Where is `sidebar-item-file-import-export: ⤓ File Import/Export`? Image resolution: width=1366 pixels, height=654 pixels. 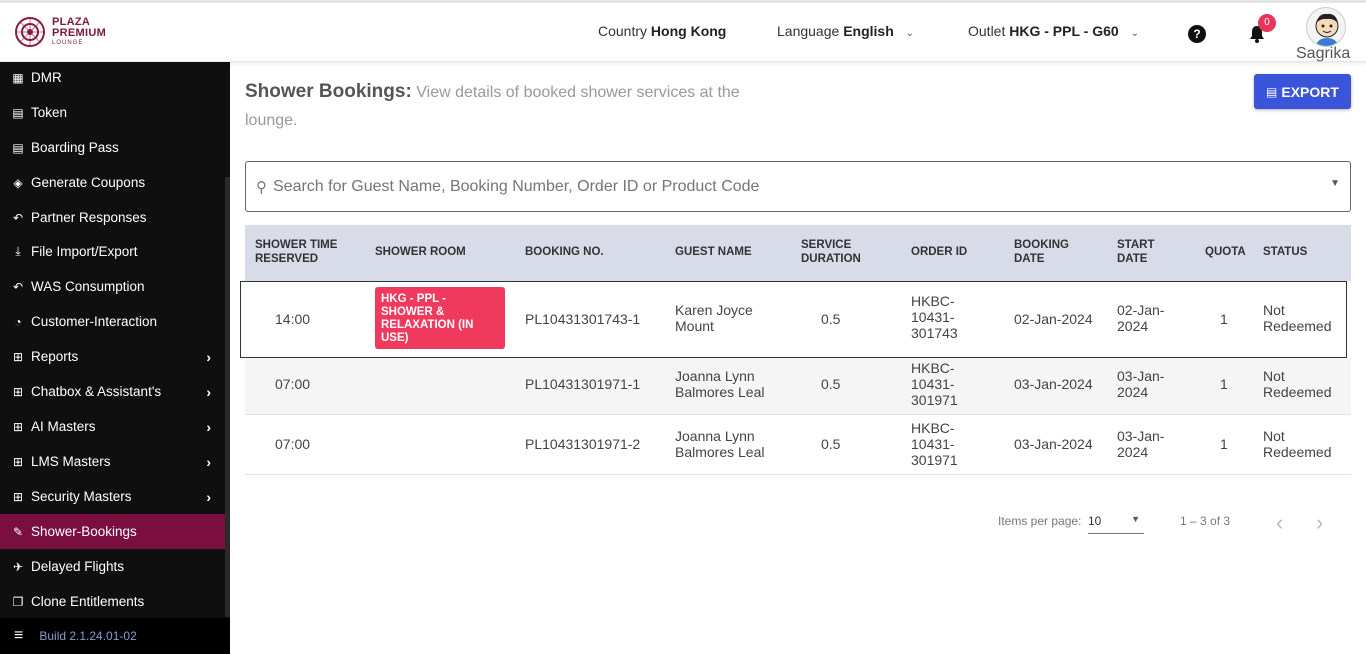 sidebar-item-file-import-export: ⤓ File Import/Export is located at coordinates (112, 251).